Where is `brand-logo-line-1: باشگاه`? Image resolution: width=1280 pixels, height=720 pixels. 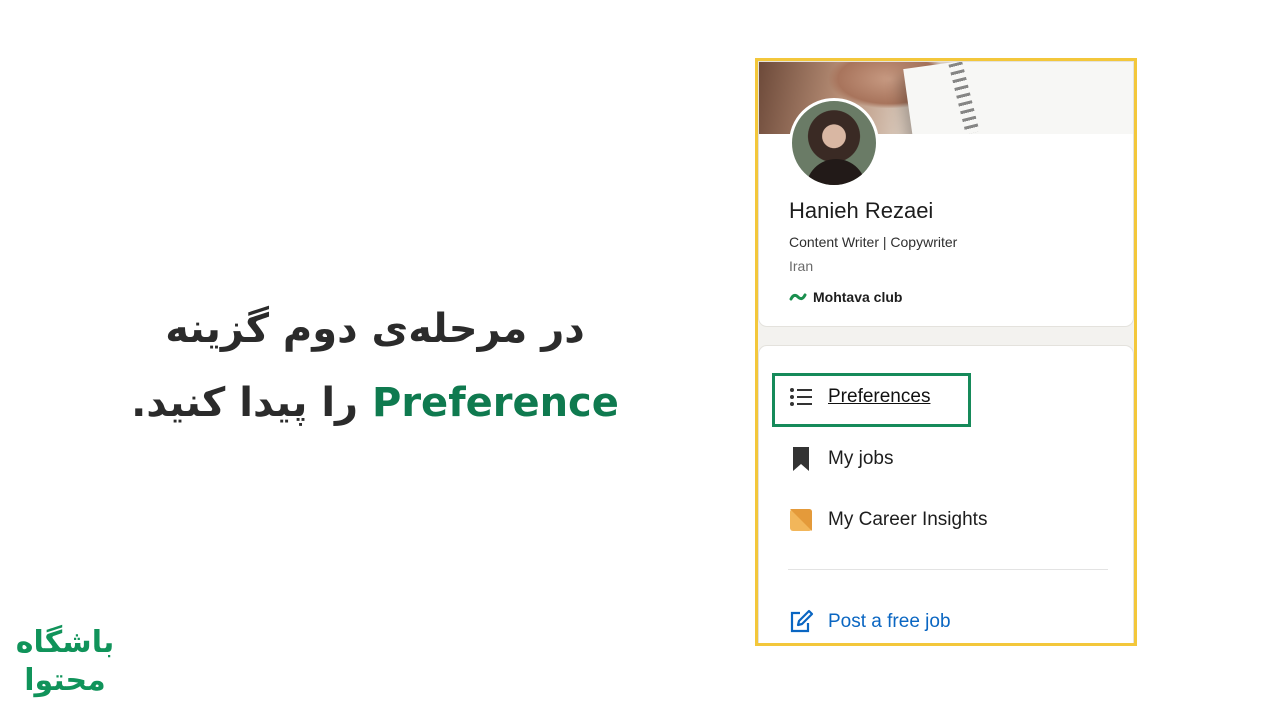 brand-logo-line-1: باشگاه is located at coordinates (65, 642).